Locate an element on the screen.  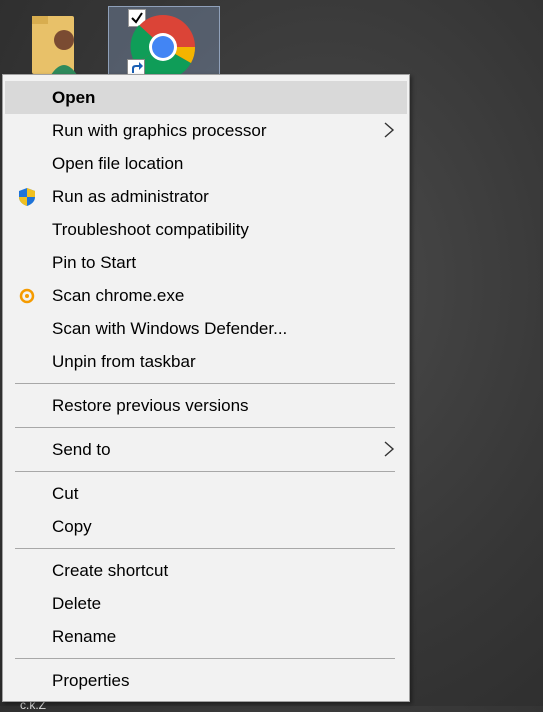
menu-item-label: Run with graphics processor is located at coordinates (159, 130).